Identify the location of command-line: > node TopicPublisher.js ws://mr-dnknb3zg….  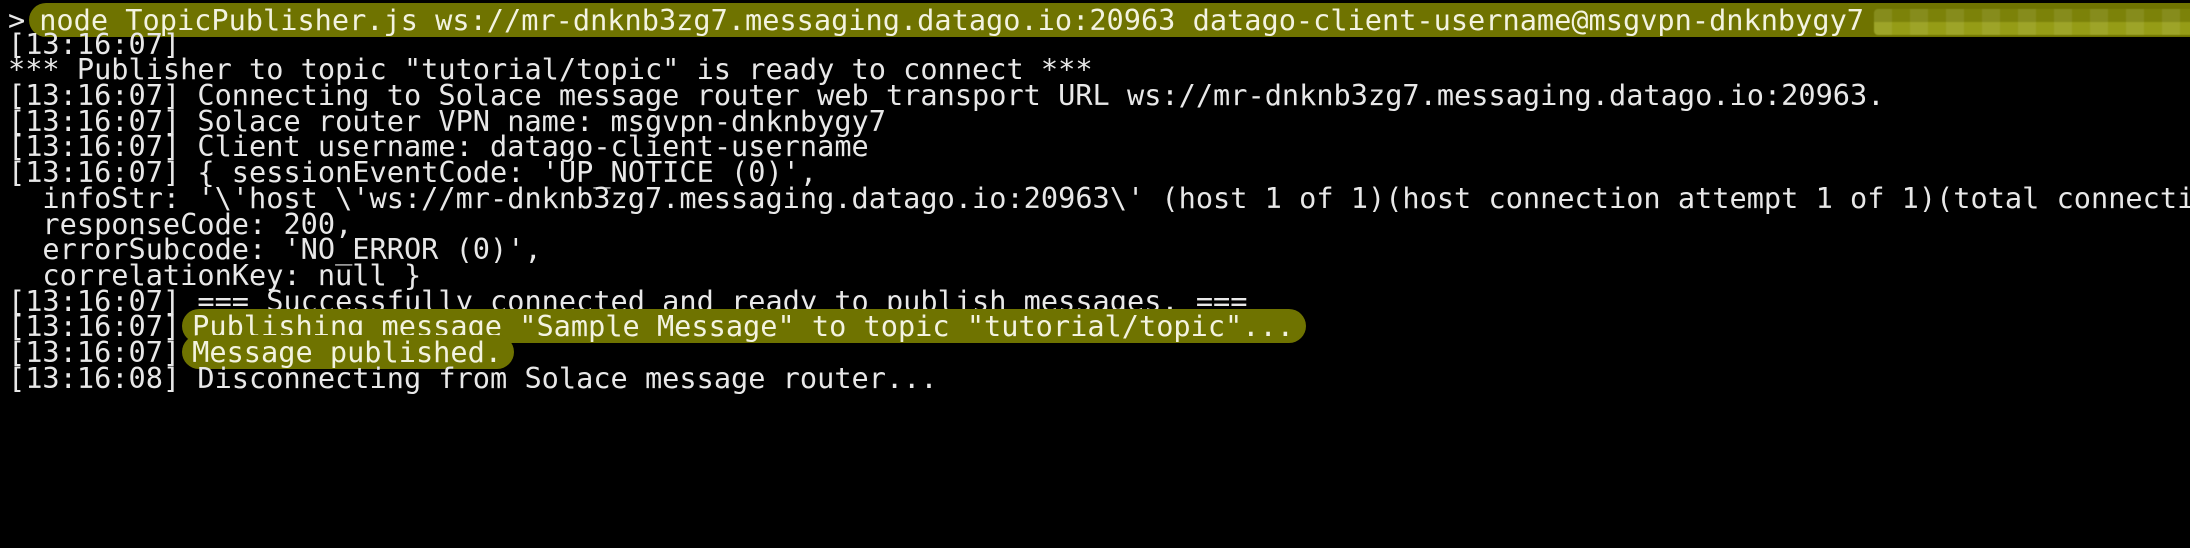
(1099, 20).